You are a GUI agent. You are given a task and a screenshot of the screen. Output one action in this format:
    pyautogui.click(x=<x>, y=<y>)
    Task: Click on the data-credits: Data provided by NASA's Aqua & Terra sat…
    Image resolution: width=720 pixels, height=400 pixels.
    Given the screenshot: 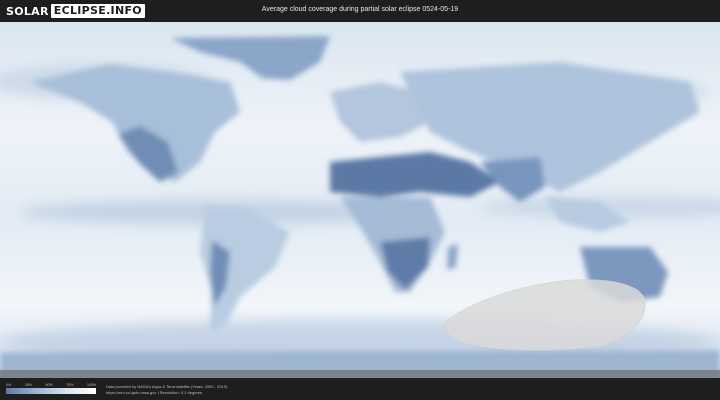 What is the action you would take?
    pyautogui.click(x=166, y=390)
    